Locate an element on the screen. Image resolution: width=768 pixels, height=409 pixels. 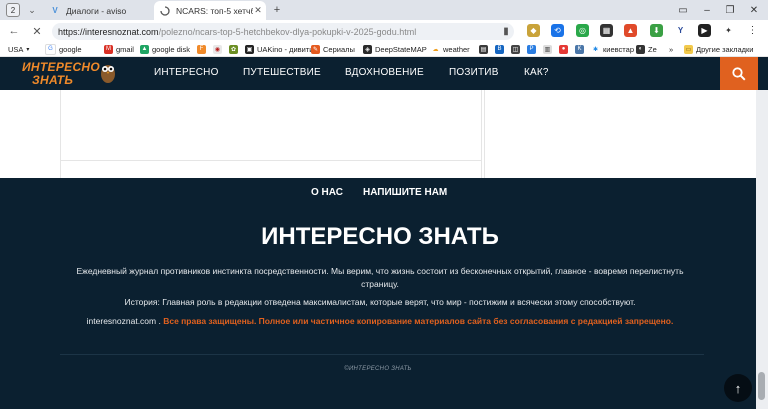
vk-icon: K is located at coordinates (579, 49).